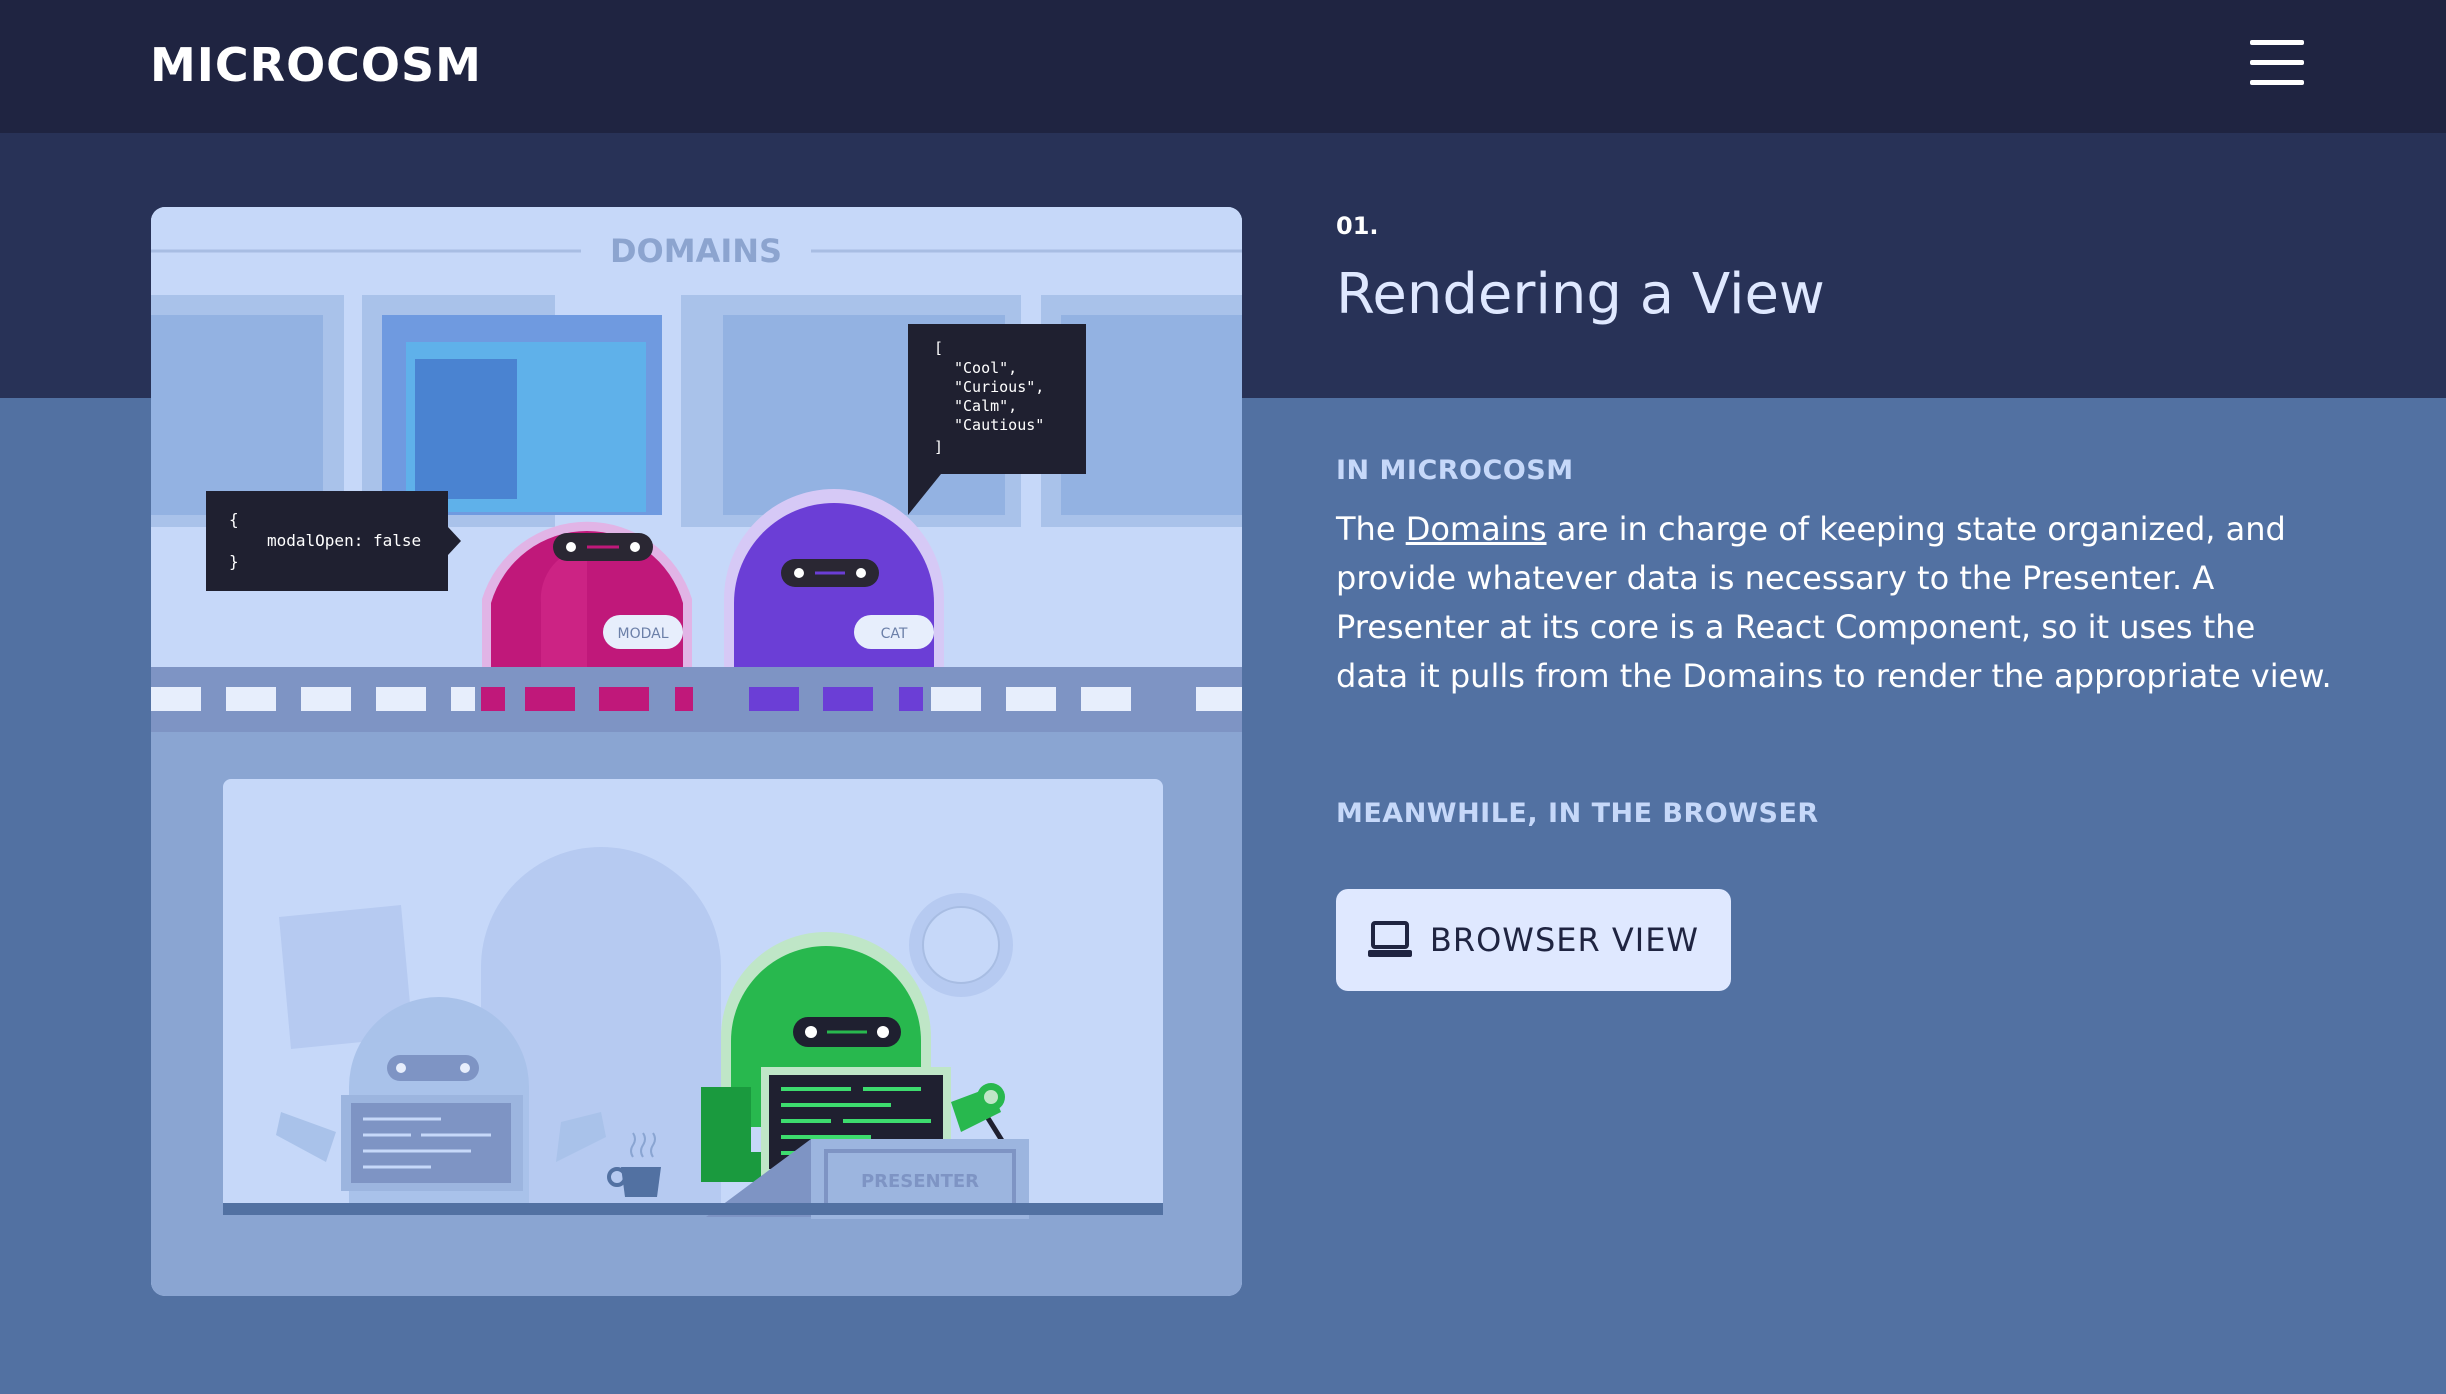 This screenshot has height=1394, width=2446. I want to click on cat-bubble-item: "Curious",, so click(999, 387).